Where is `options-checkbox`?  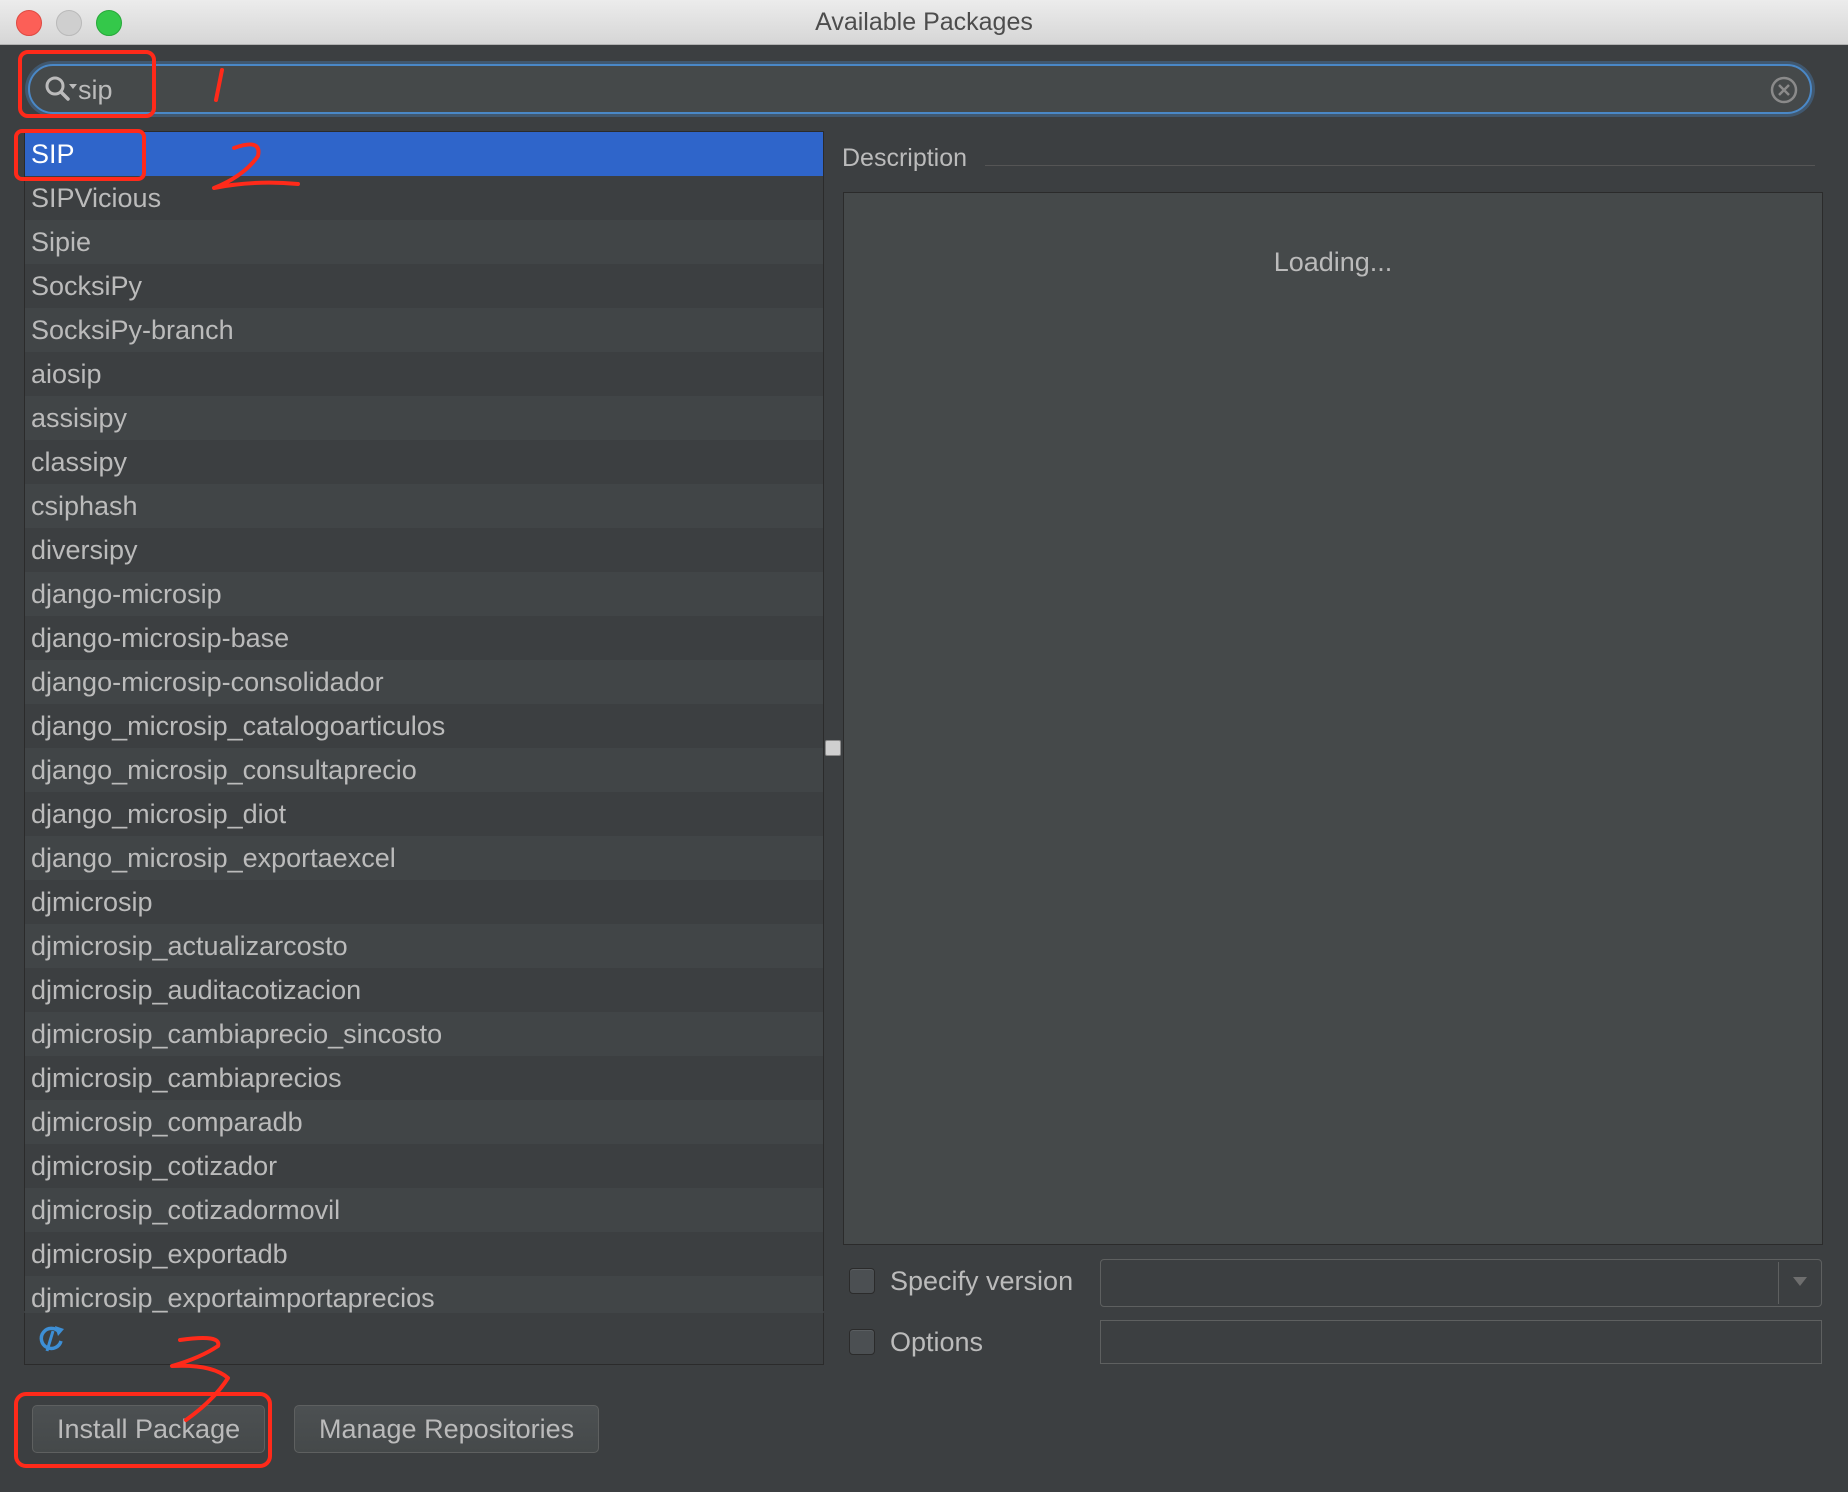
options-checkbox is located at coordinates (862, 1342).